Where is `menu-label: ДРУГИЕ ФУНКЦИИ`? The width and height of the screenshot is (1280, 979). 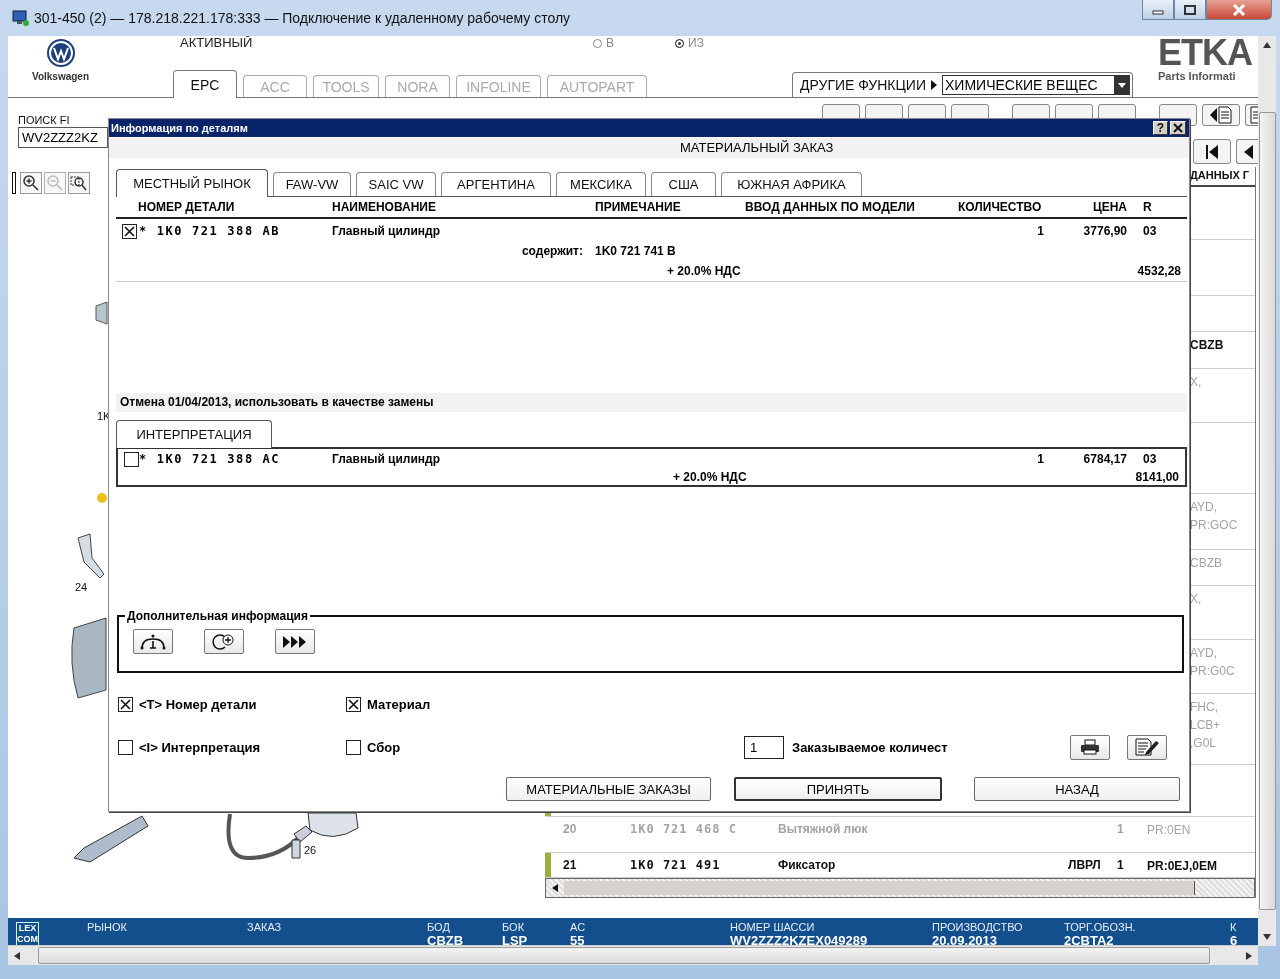 menu-label: ДРУГИЕ ФУНКЦИИ is located at coordinates (863, 85).